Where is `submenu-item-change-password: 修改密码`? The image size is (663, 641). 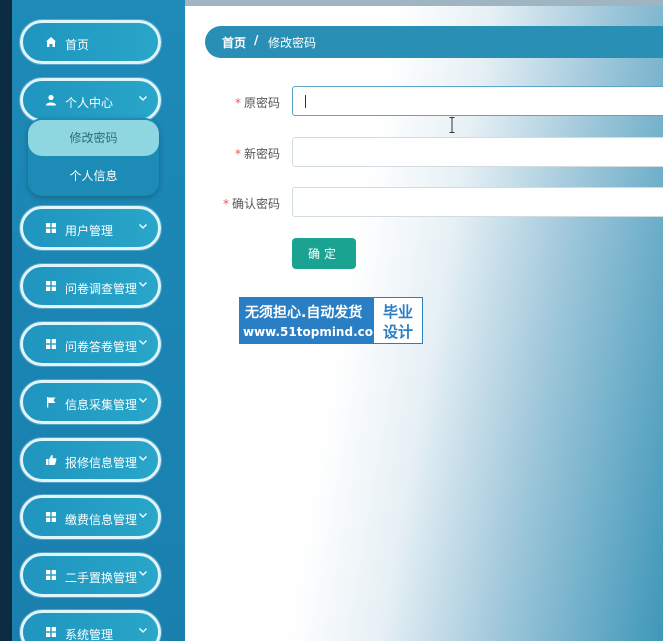 submenu-item-change-password: 修改密码 is located at coordinates (93, 138).